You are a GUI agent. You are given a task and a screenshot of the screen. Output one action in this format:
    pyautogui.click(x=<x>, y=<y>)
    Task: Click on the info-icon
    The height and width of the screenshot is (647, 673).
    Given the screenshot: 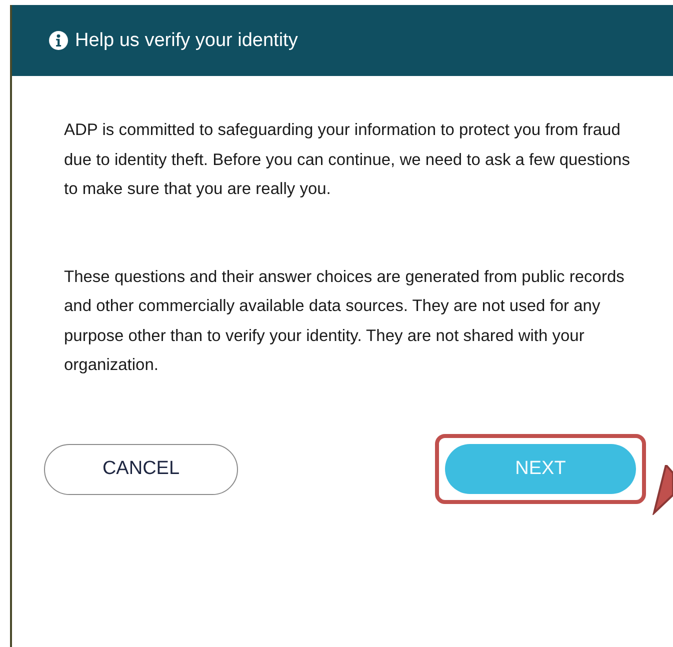 What is the action you would take?
    pyautogui.click(x=58, y=40)
    